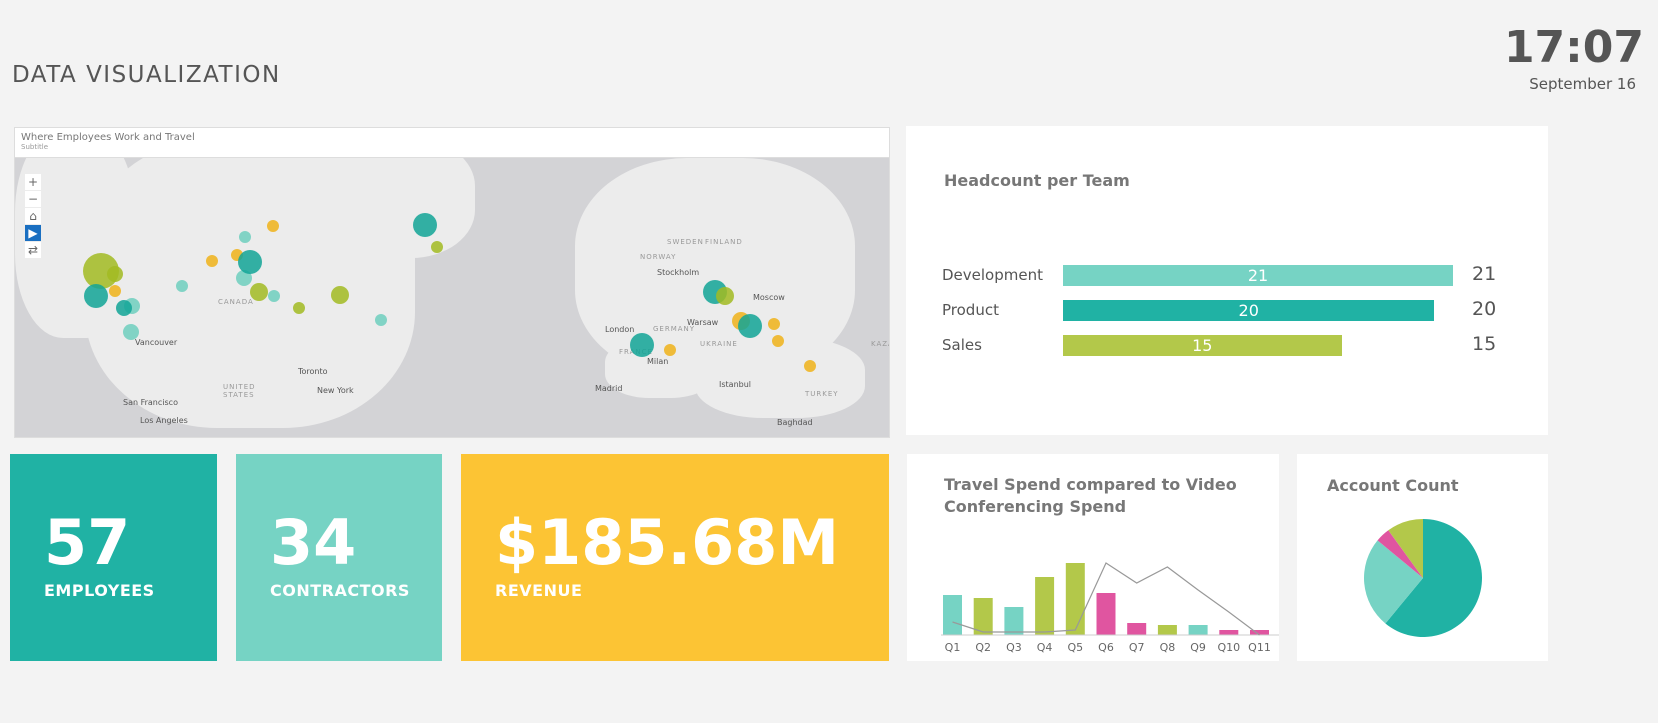 The height and width of the screenshot is (723, 1658). What do you see at coordinates (620, 329) in the screenshot?
I see `map-place-label: London` at bounding box center [620, 329].